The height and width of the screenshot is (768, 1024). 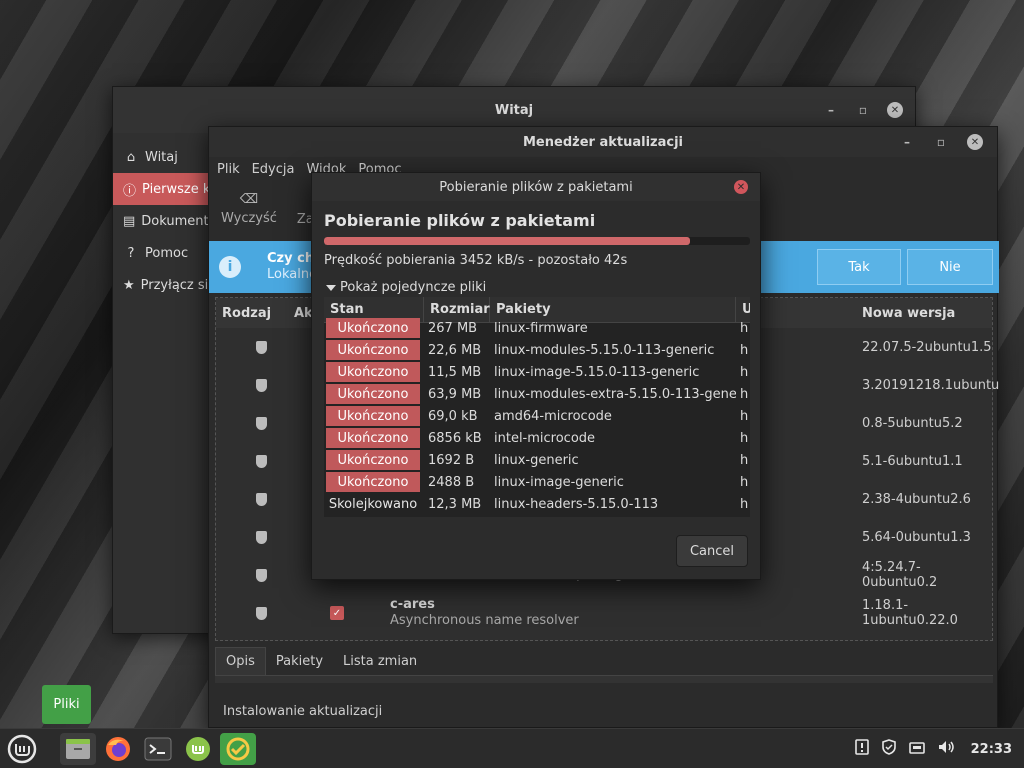 What do you see at coordinates (66, 704) in the screenshot?
I see `files-tooltip: Pliki` at bounding box center [66, 704].